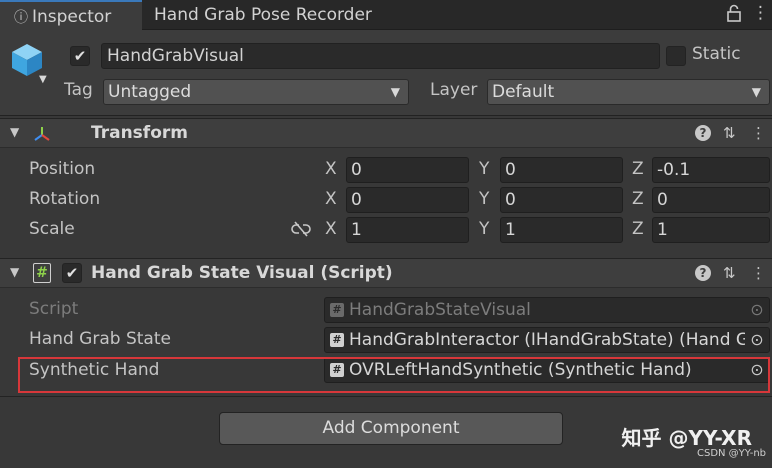 This screenshot has height=468, width=772. I want to click on active-checkbox: ✔, so click(80, 56).